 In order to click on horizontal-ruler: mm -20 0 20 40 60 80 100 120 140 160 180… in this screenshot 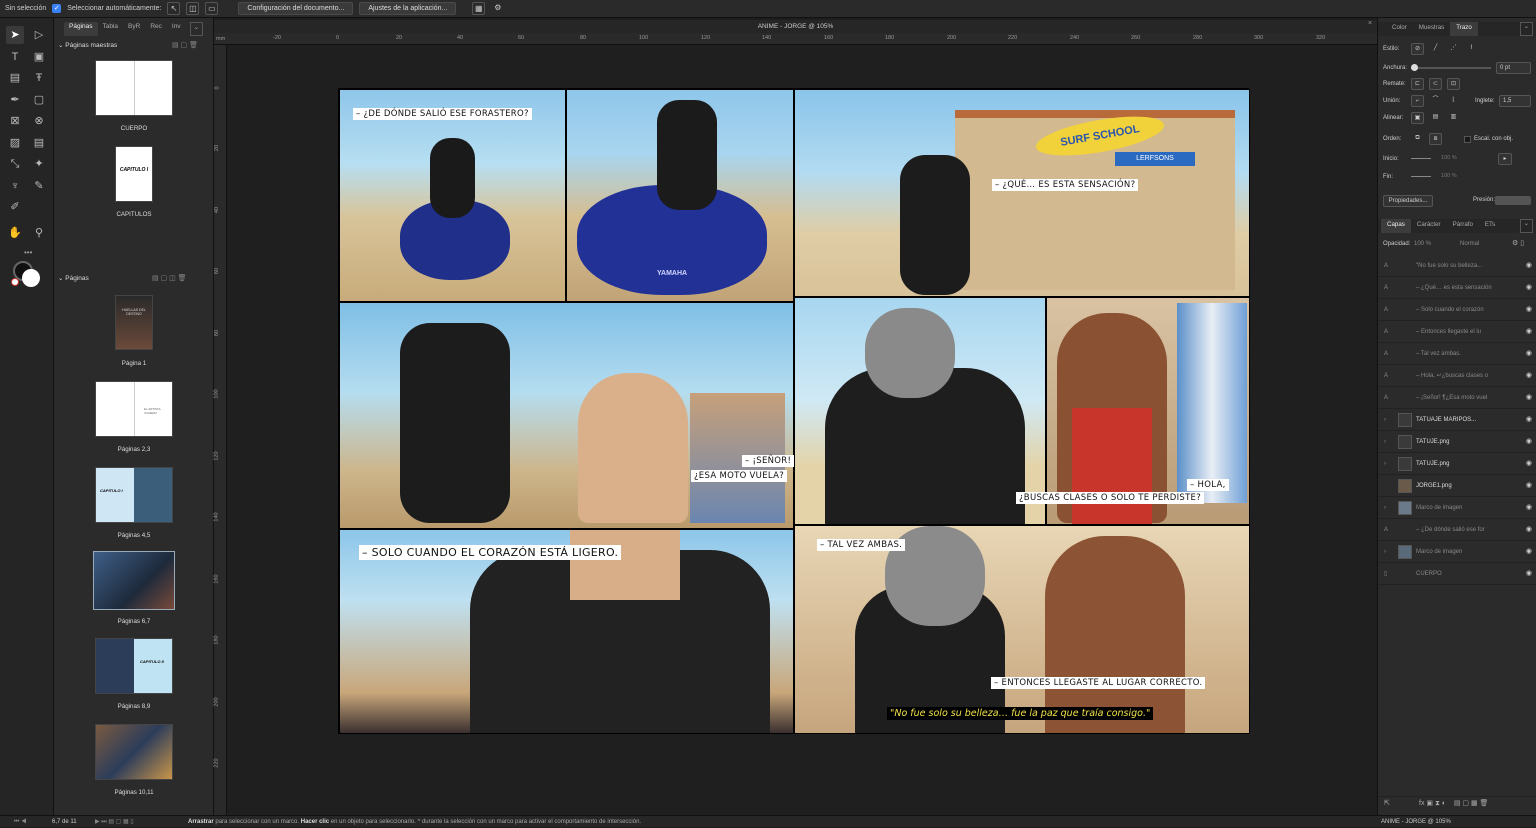, I will do `click(795, 39)`.